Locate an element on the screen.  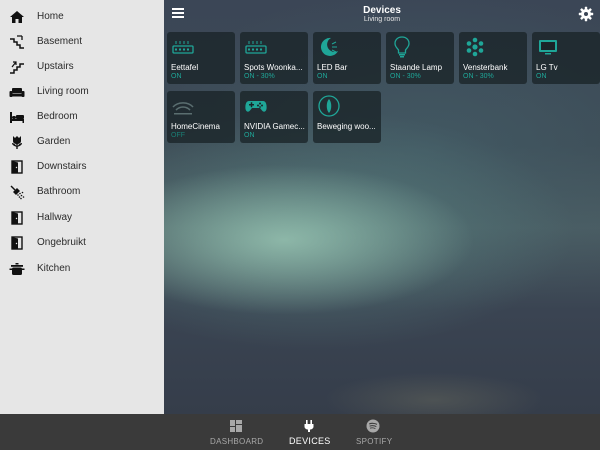
stairs-up-icon is located at coordinates (17, 67).